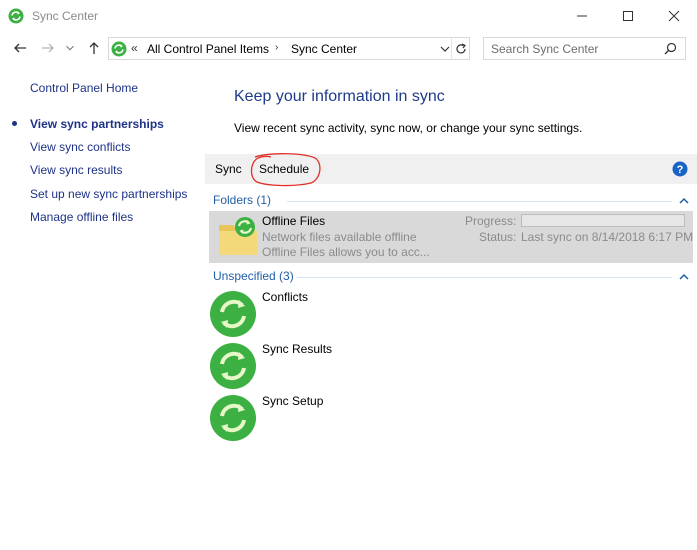 The width and height of the screenshot is (697, 550). I want to click on navigation-bar: « All Control Panel Items › Sync Center, so click(348, 48).